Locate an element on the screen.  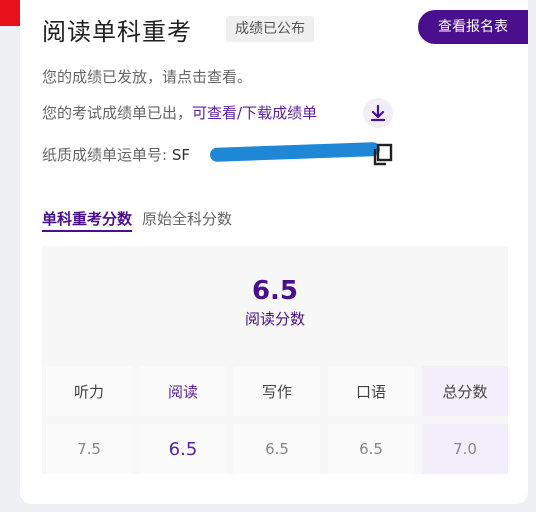
report-available-text: 您的考试成绩单已出，可查看/下载成绩单 is located at coordinates (179, 112).